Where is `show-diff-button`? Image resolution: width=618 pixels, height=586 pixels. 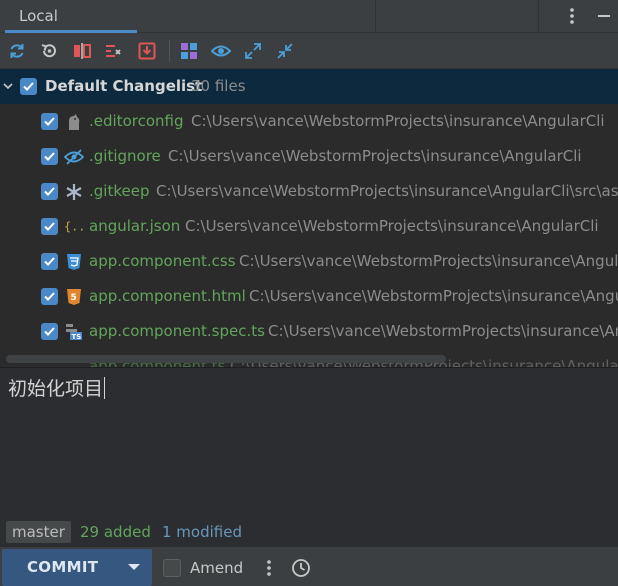 show-diff-button is located at coordinates (82, 51).